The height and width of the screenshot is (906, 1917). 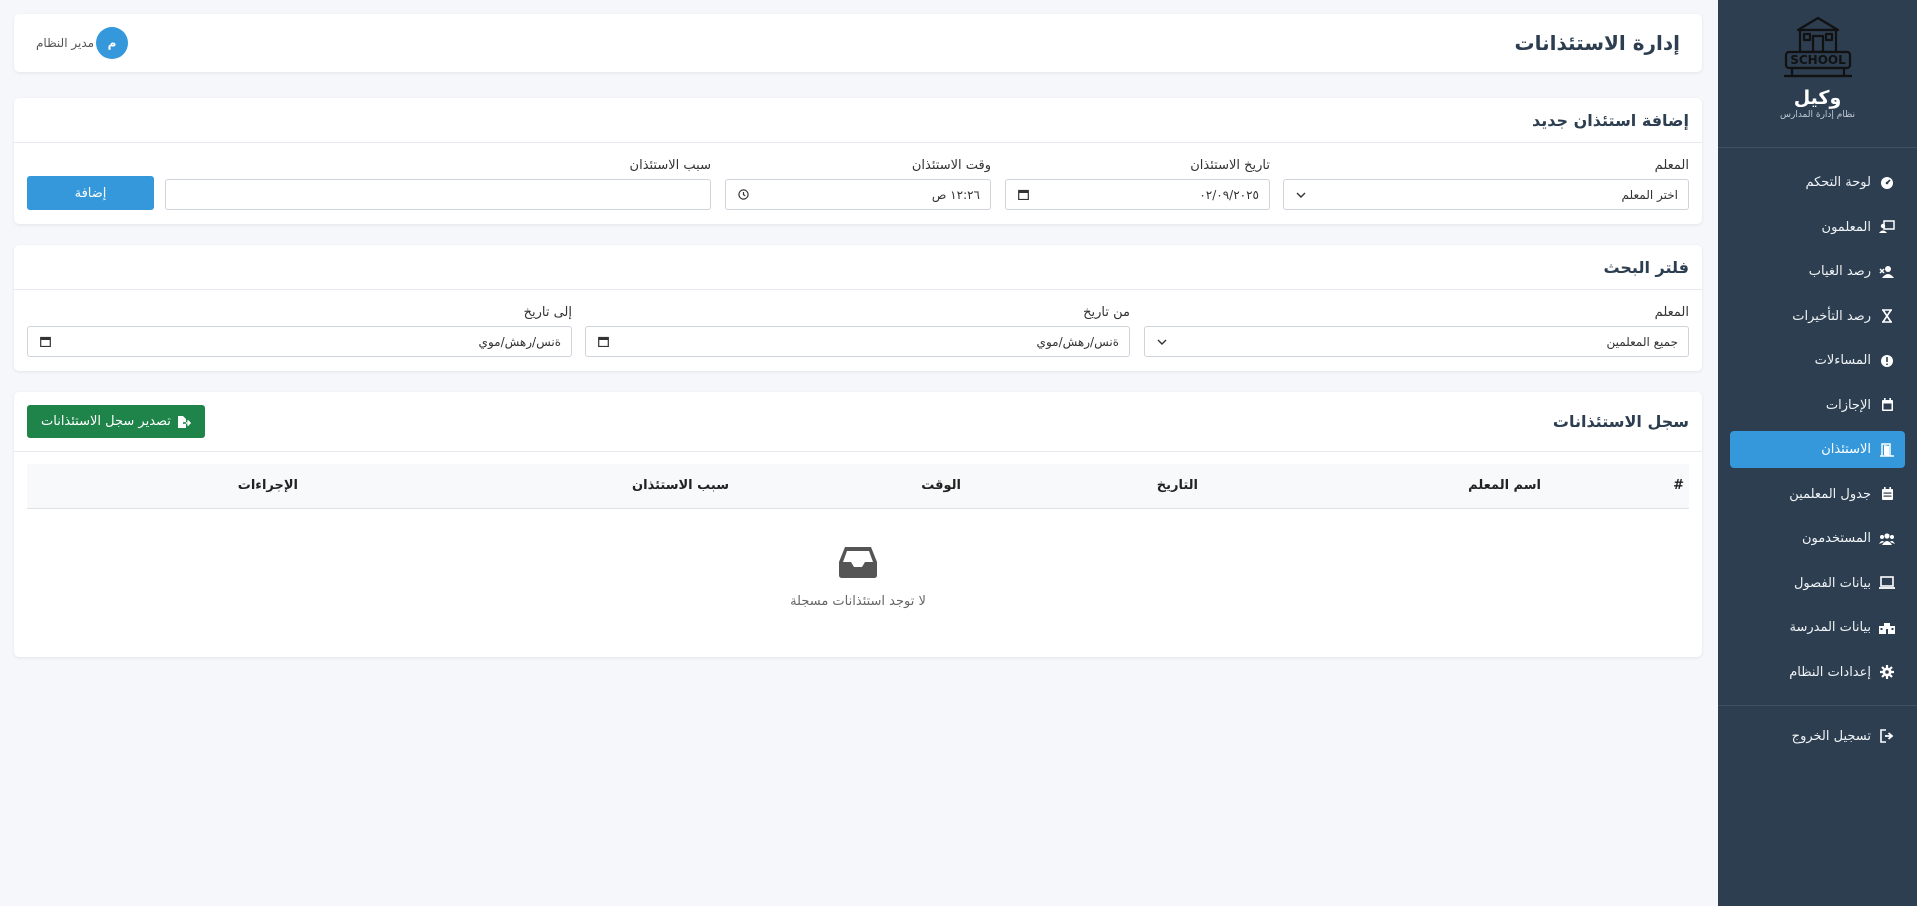 I want to click on time-input: ١٢:٢٦ ص, so click(x=858, y=194).